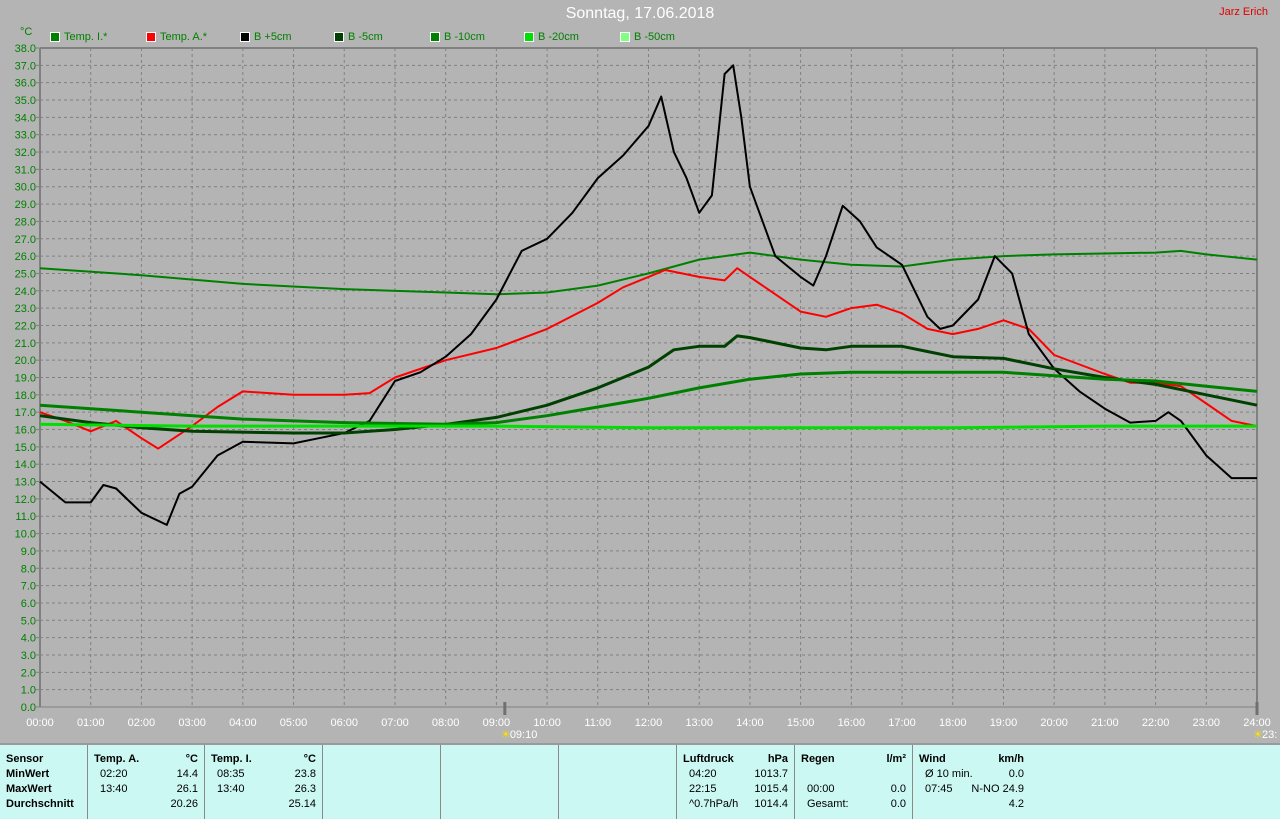  Describe the element at coordinates (1269, 735) in the screenshot. I see `marker-label: 23:` at that location.